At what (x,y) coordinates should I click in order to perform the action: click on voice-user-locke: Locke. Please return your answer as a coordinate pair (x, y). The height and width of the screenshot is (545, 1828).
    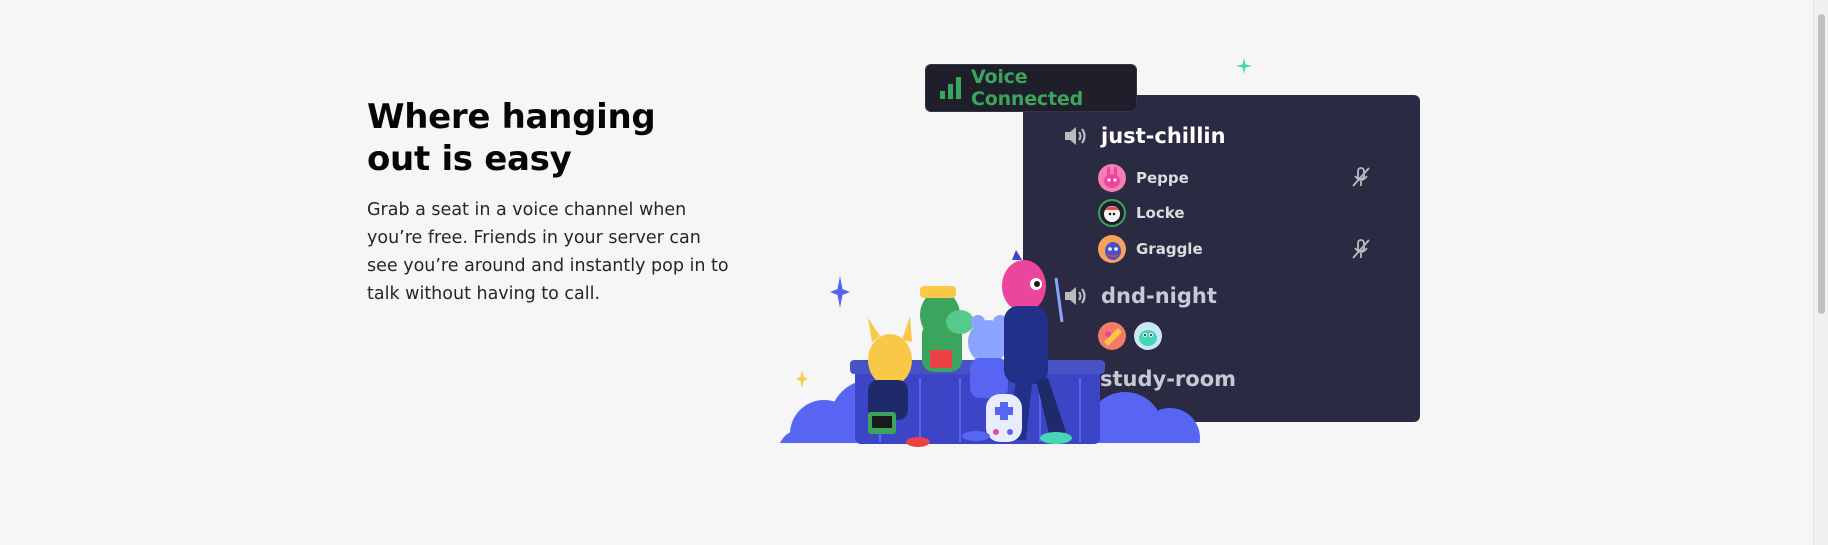
    Looking at the image, I should click on (1141, 213).